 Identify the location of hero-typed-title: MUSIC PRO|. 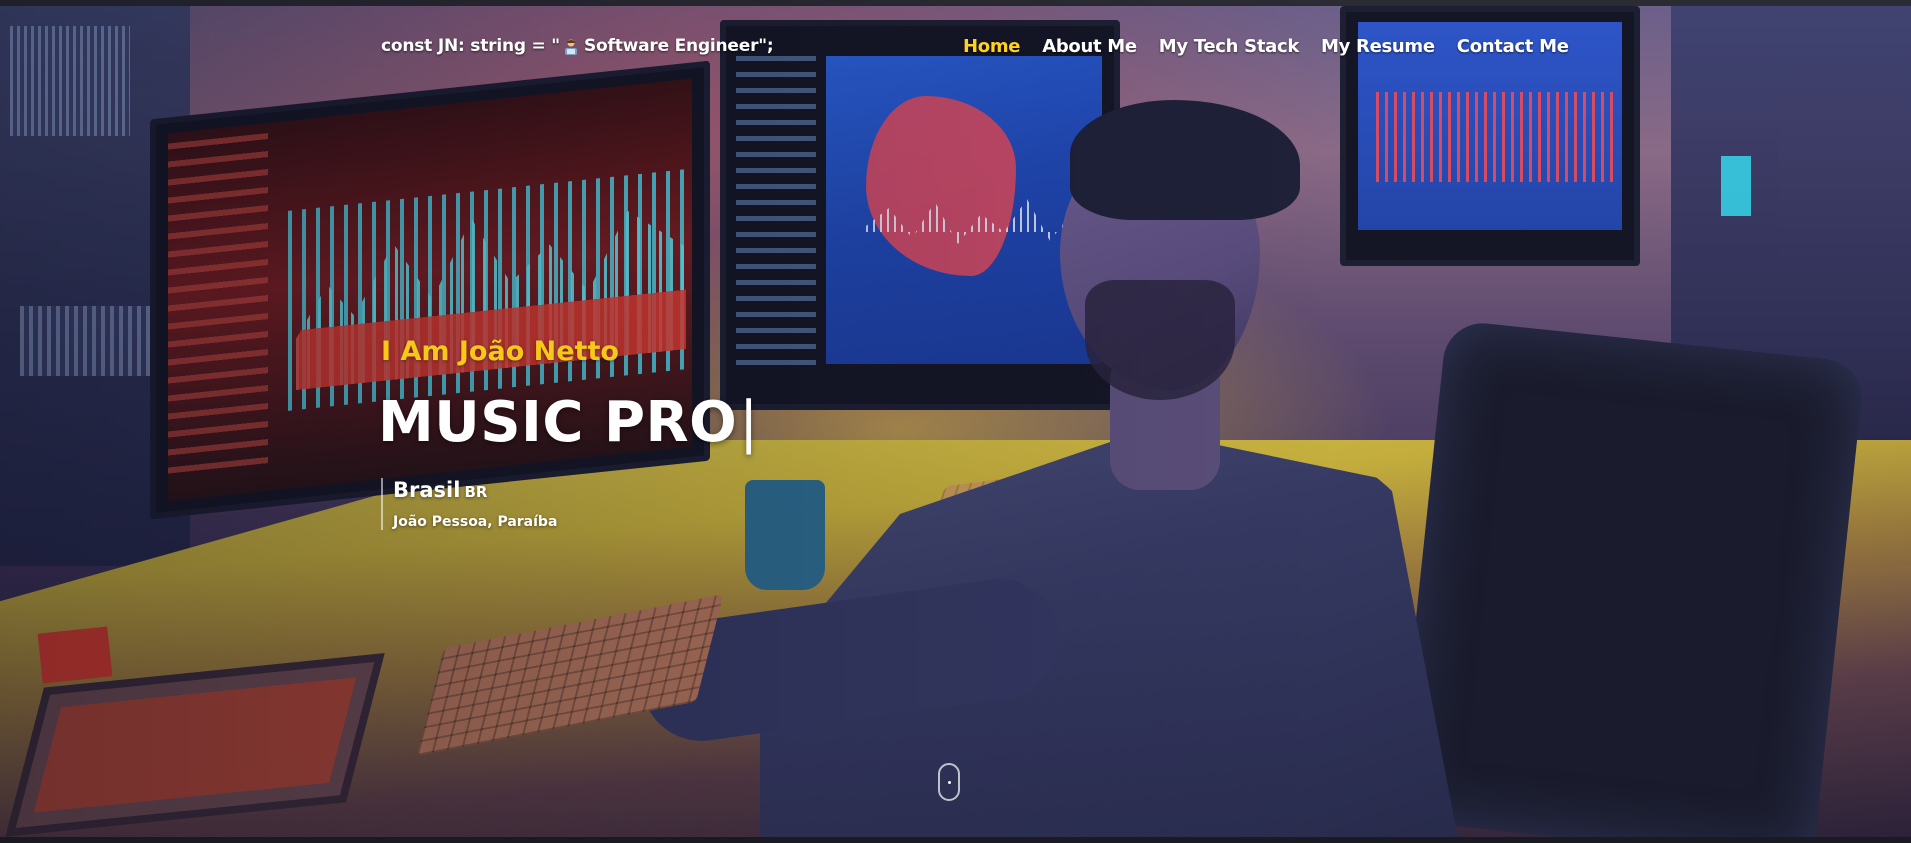
(568, 423).